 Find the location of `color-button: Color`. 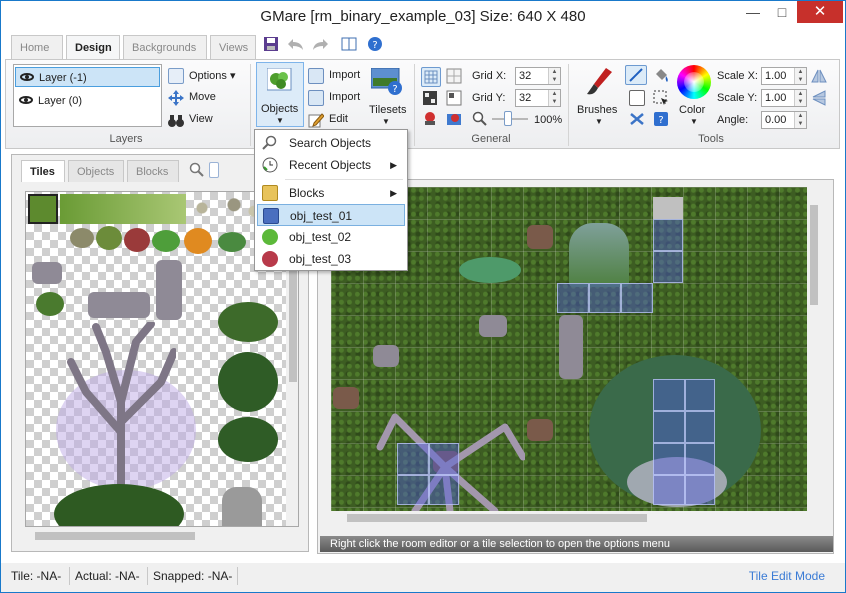

color-button: Color is located at coordinates (692, 110).